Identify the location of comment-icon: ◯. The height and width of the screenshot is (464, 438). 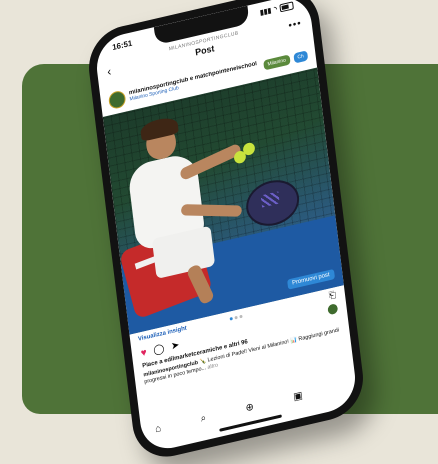
(159, 349).